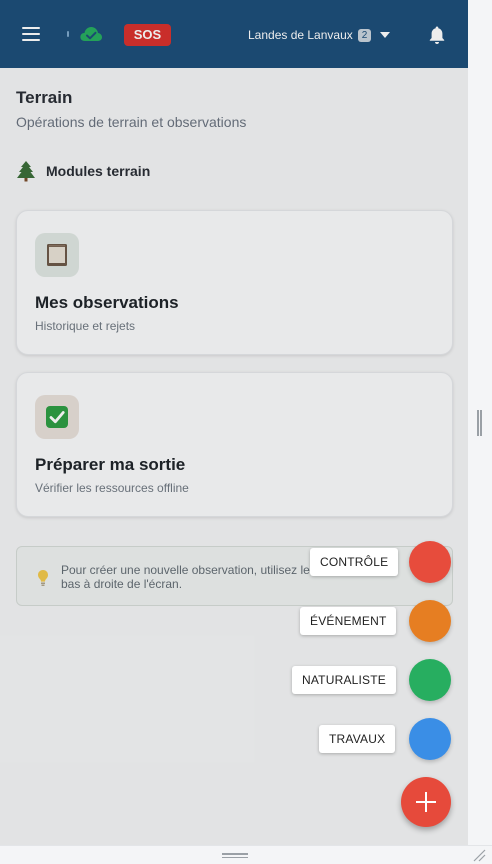 This screenshot has width=492, height=864. I want to click on fab-action-controle: CONTRÔLE, so click(234, 562).